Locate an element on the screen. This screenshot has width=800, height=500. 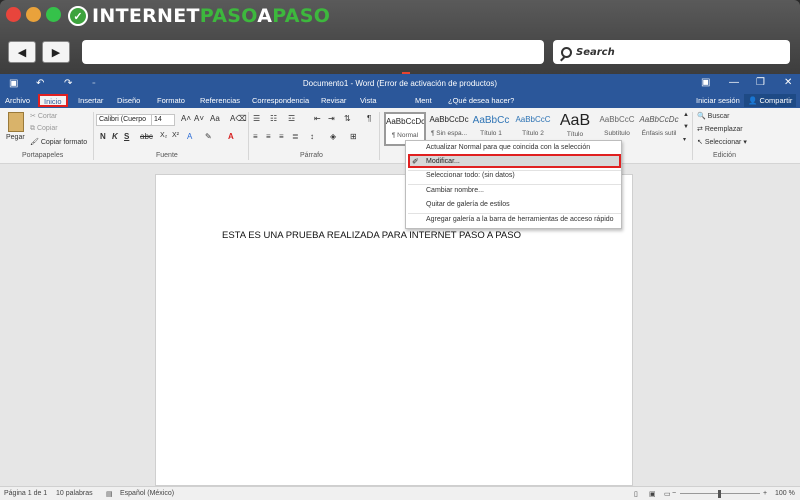
editing-group-label: Edición is located at coordinates (724, 155).